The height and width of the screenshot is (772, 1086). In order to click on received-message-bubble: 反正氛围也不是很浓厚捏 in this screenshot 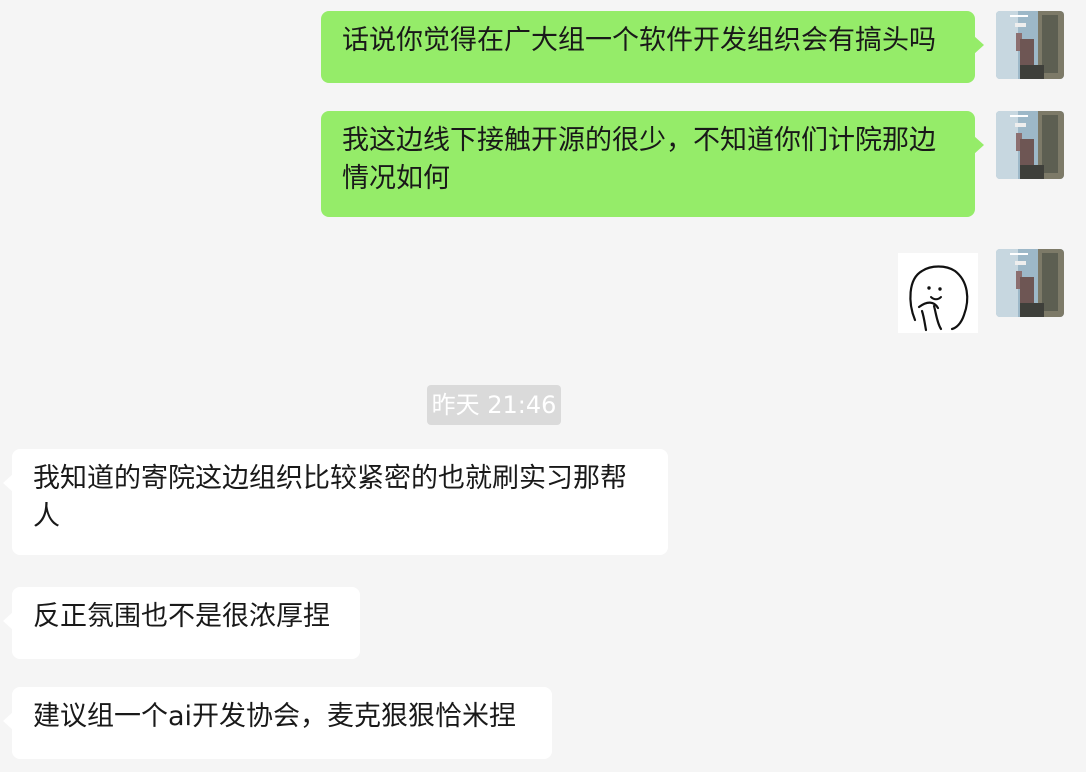, I will do `click(181, 623)`.